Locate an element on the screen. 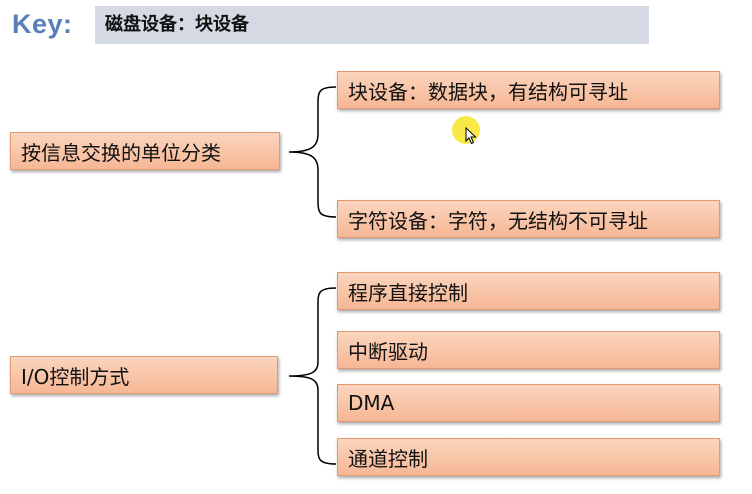  item-node-char-device: 字符设备：字符，无结构不可寻址 is located at coordinates (528, 219).